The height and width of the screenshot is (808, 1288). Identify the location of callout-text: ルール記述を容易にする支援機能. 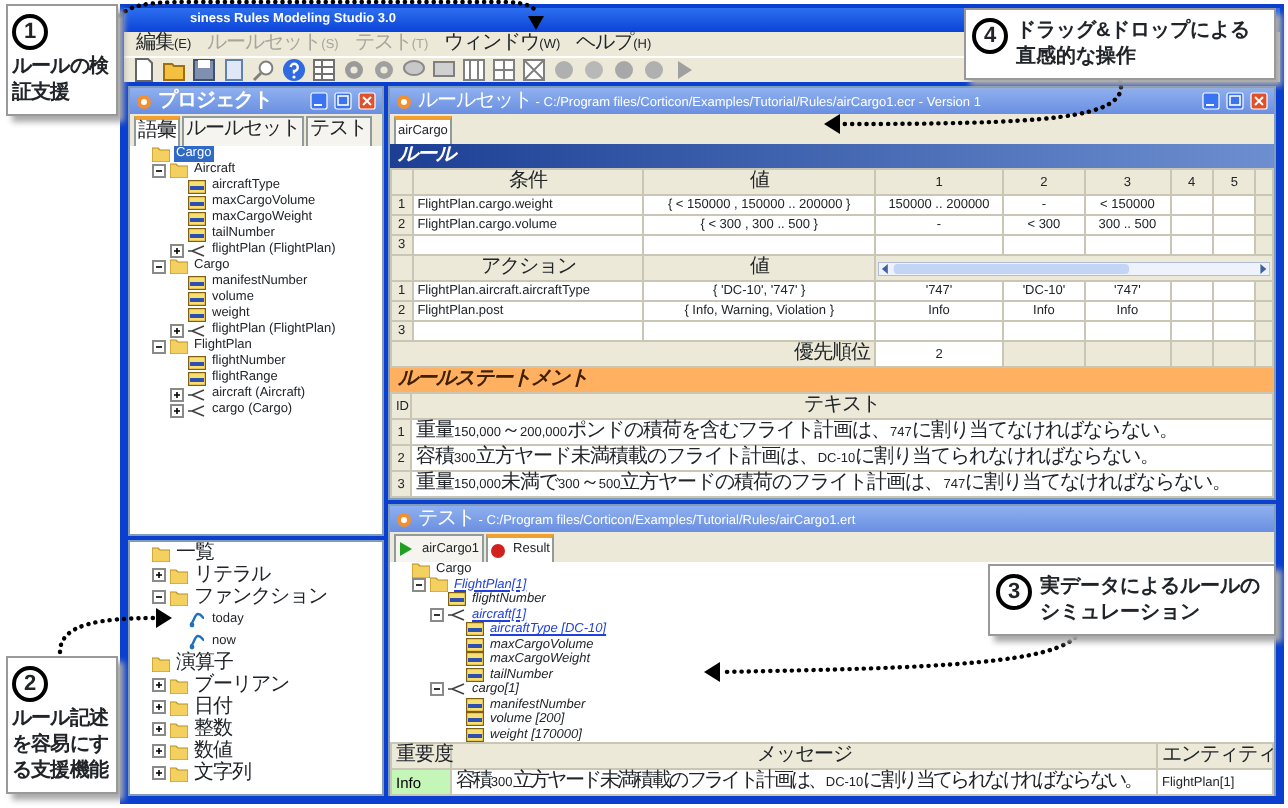
(61, 745).